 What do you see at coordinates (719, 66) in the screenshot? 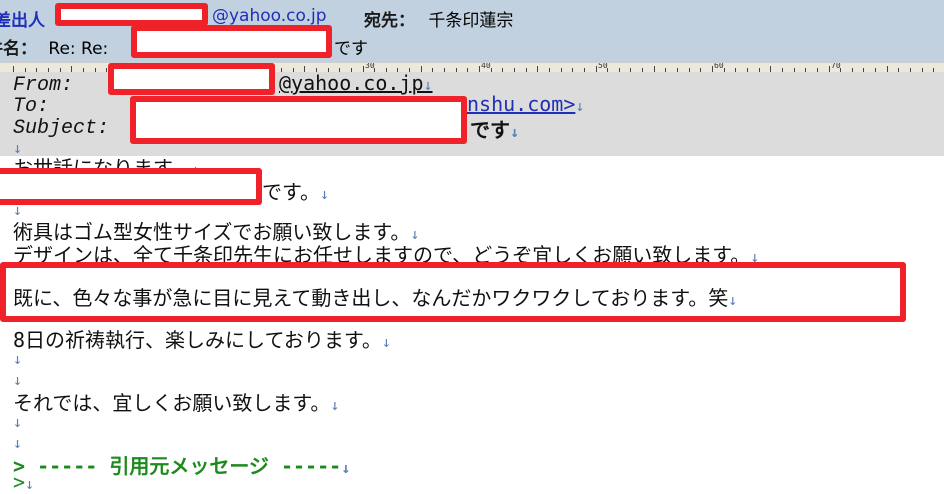
I see `ruler-number: 60` at bounding box center [719, 66].